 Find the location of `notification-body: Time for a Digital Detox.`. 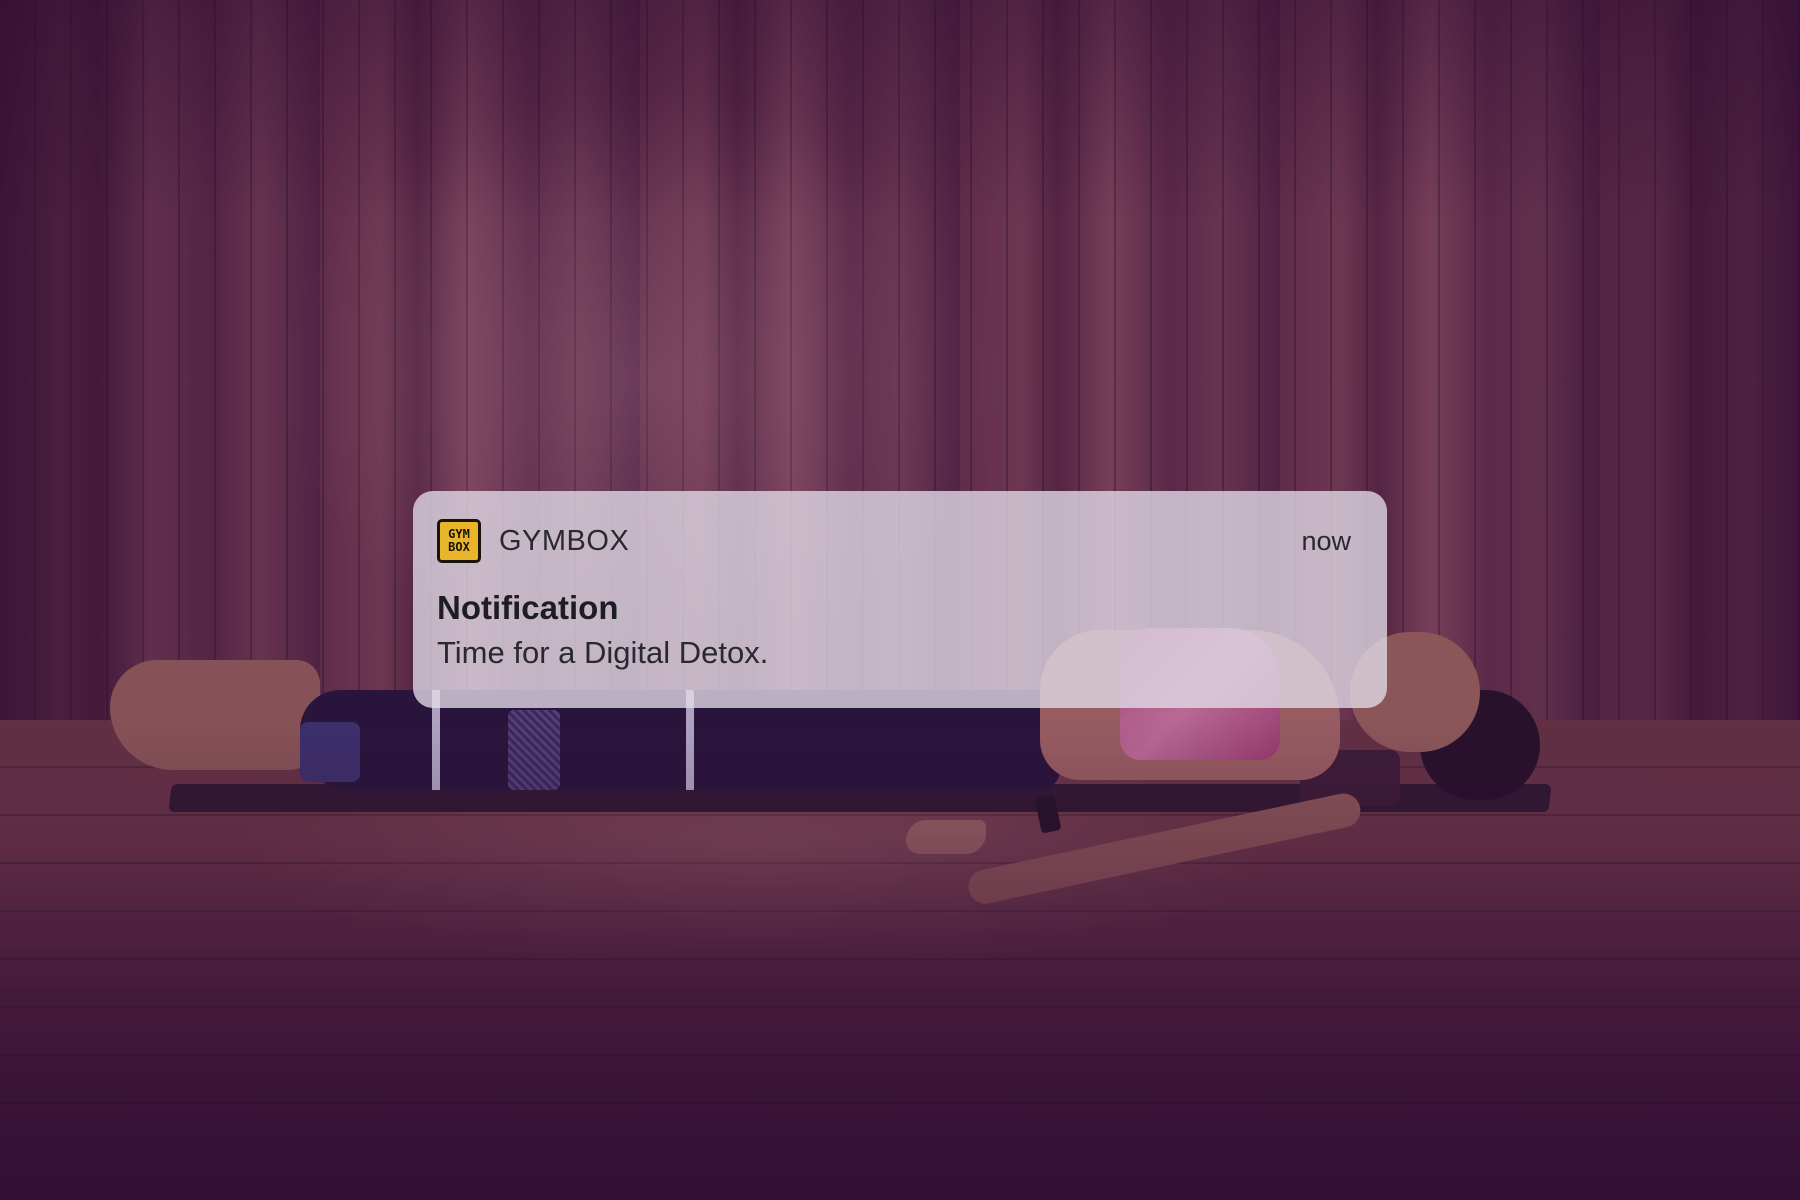

notification-body: Time for a Digital Detox. is located at coordinates (603, 652).